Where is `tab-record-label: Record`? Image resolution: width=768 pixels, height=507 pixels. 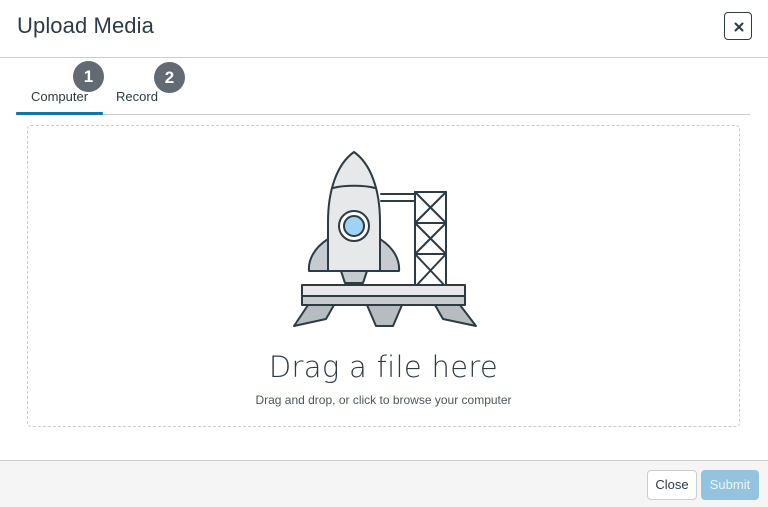 tab-record-label: Record is located at coordinates (137, 96).